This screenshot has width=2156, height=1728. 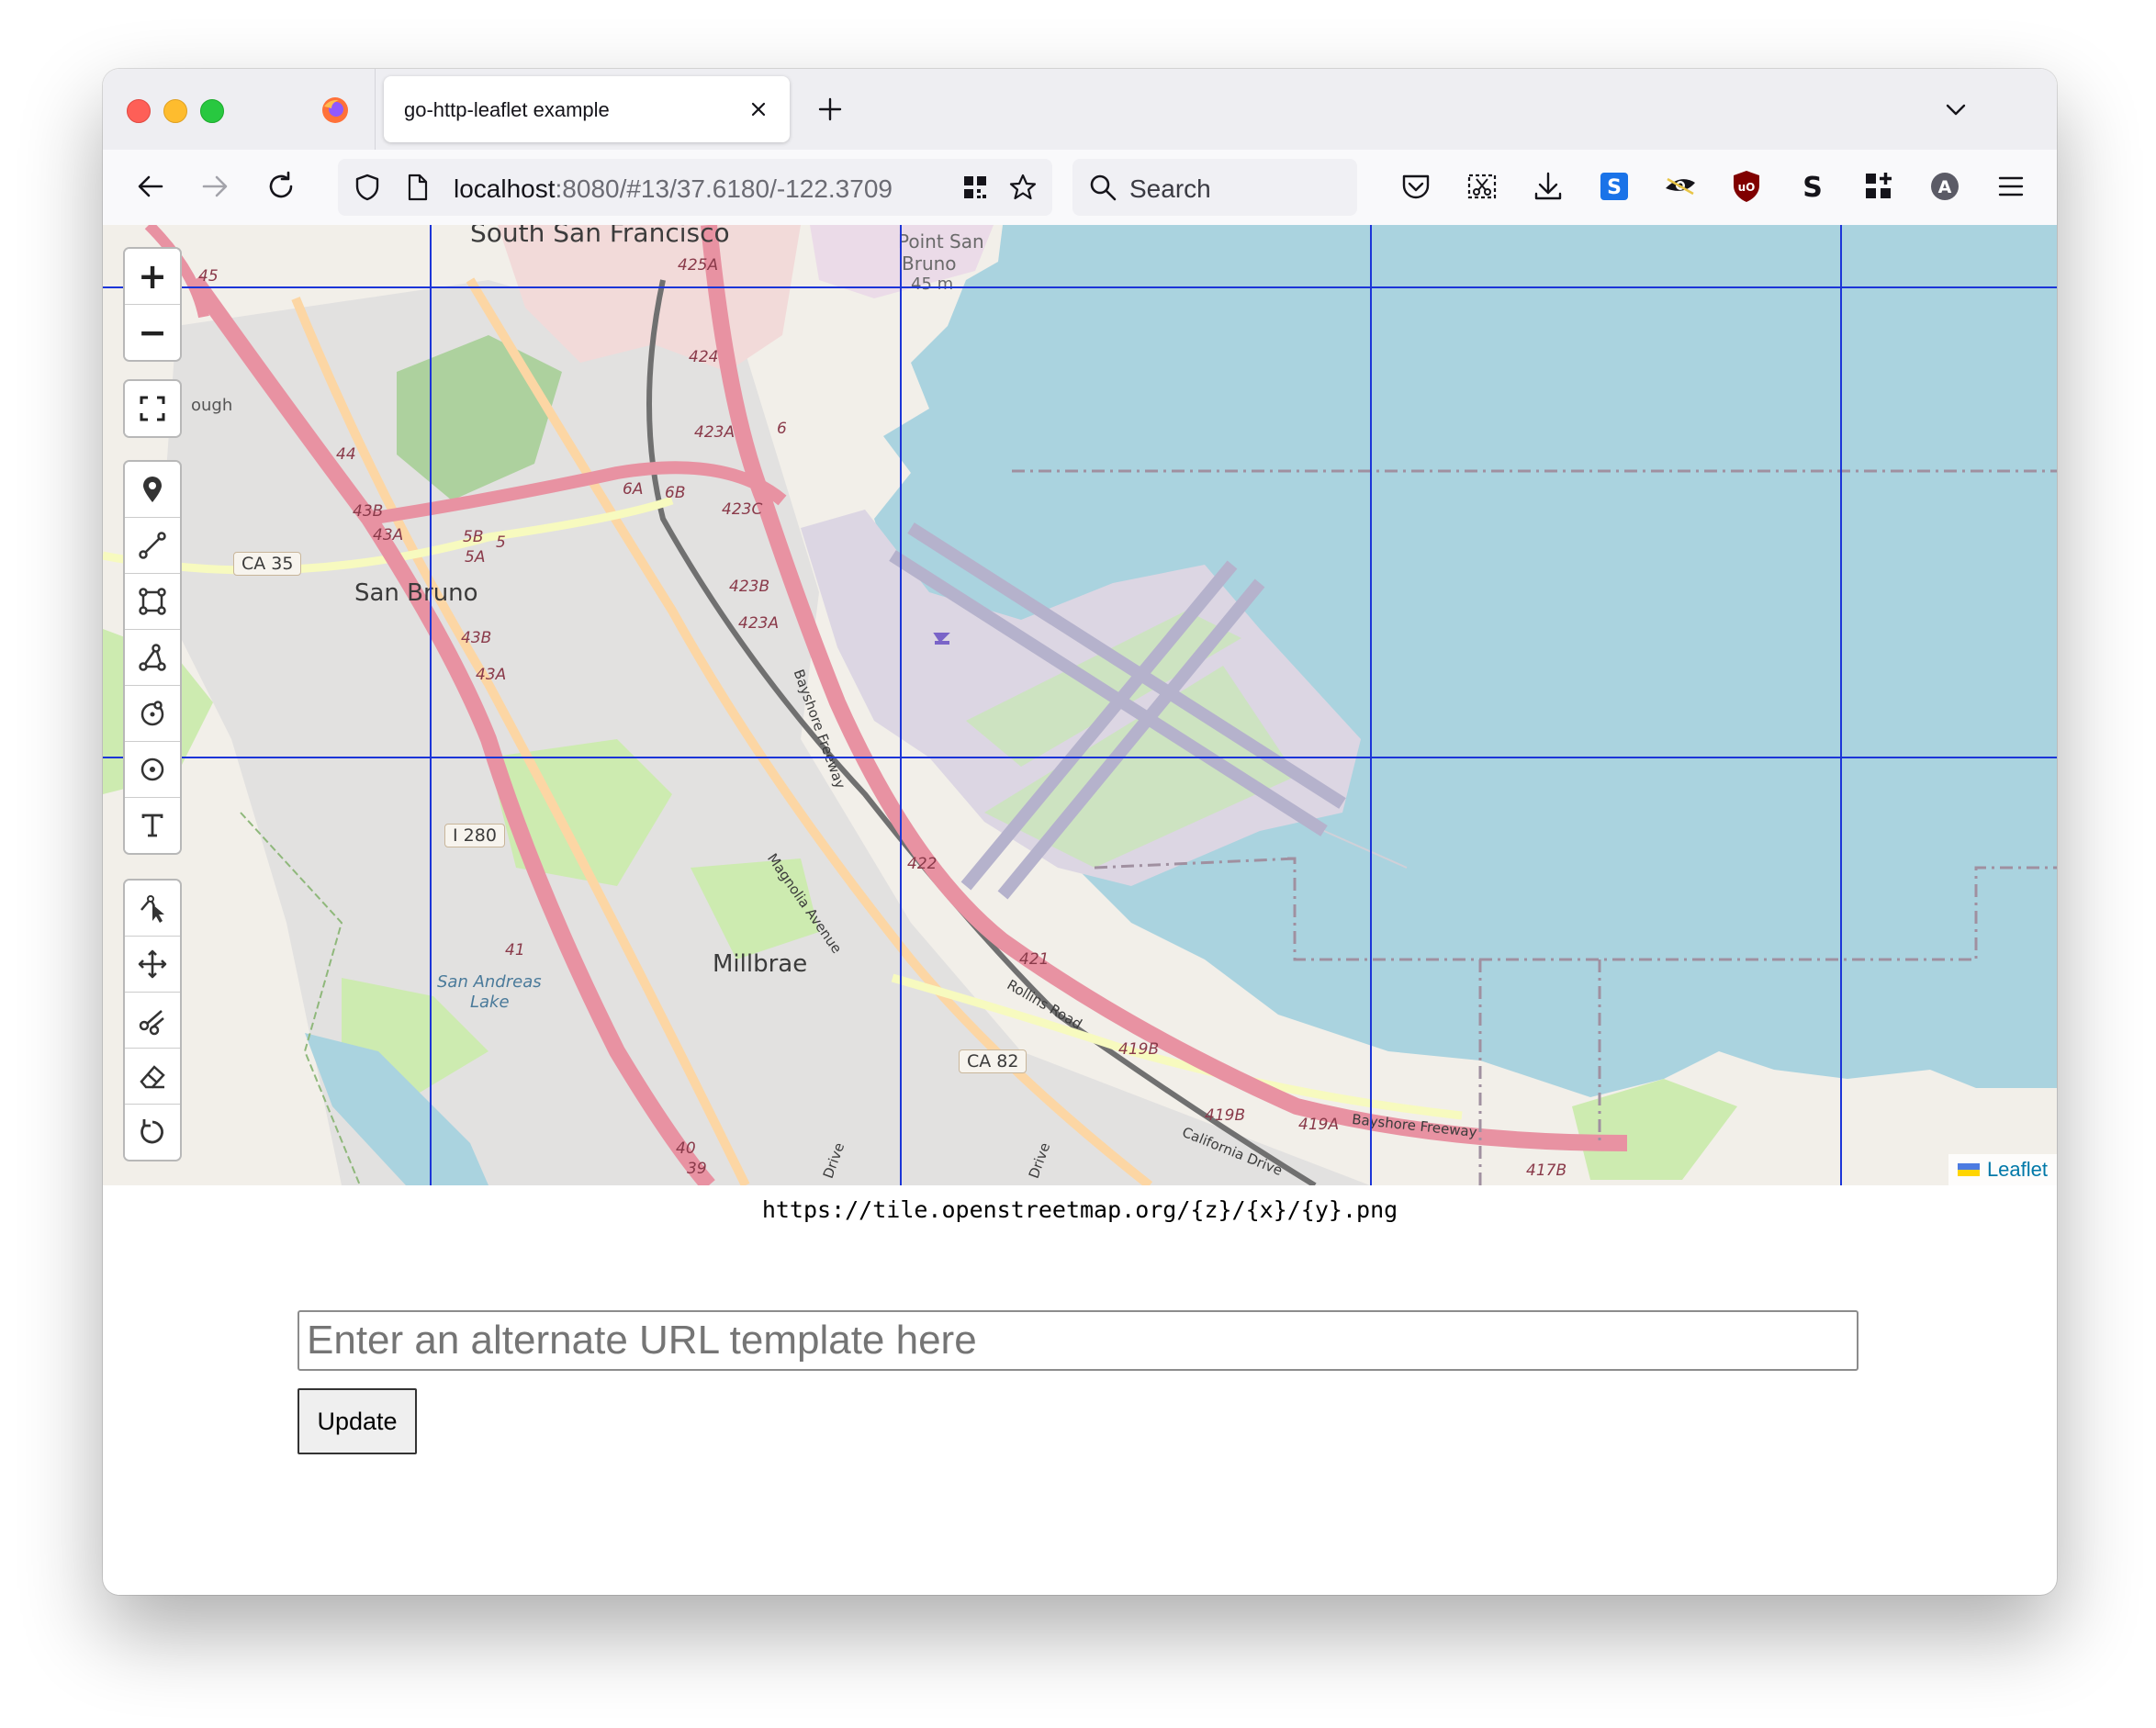 I want to click on fullscreen-button, so click(x=152, y=409).